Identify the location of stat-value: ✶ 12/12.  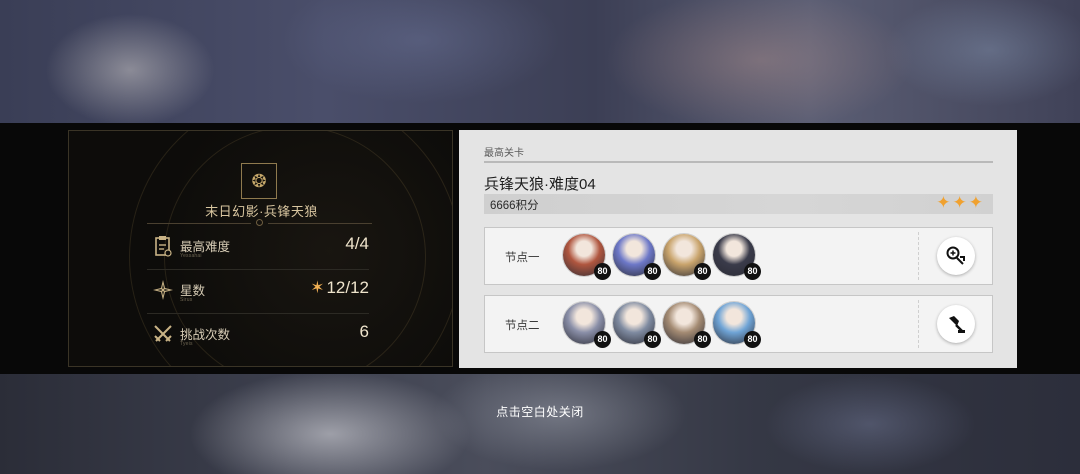
(339, 288).